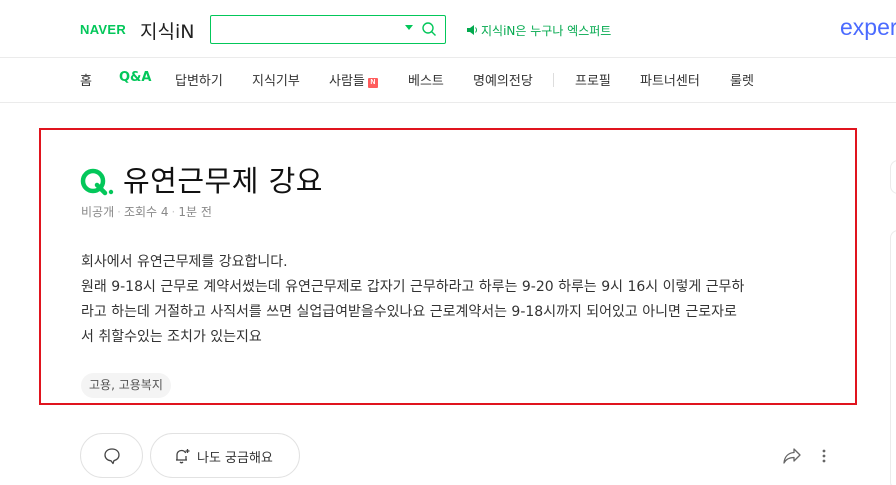 This screenshot has height=485, width=896. Describe the element at coordinates (742, 79) in the screenshot. I see `nav-item-roulette: 룰렛` at that location.